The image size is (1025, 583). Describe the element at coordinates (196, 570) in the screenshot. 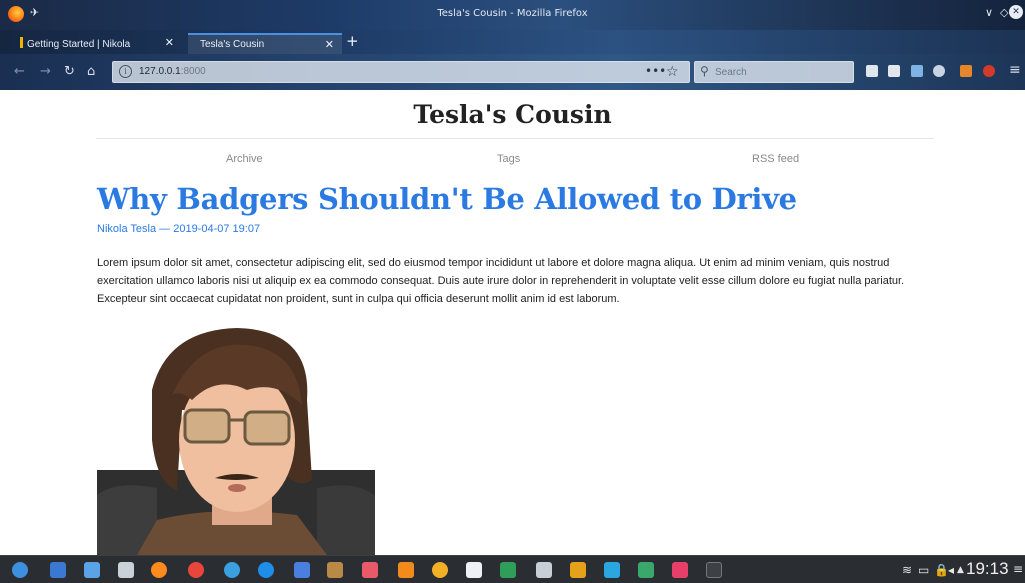

I see `chrome-icon` at that location.